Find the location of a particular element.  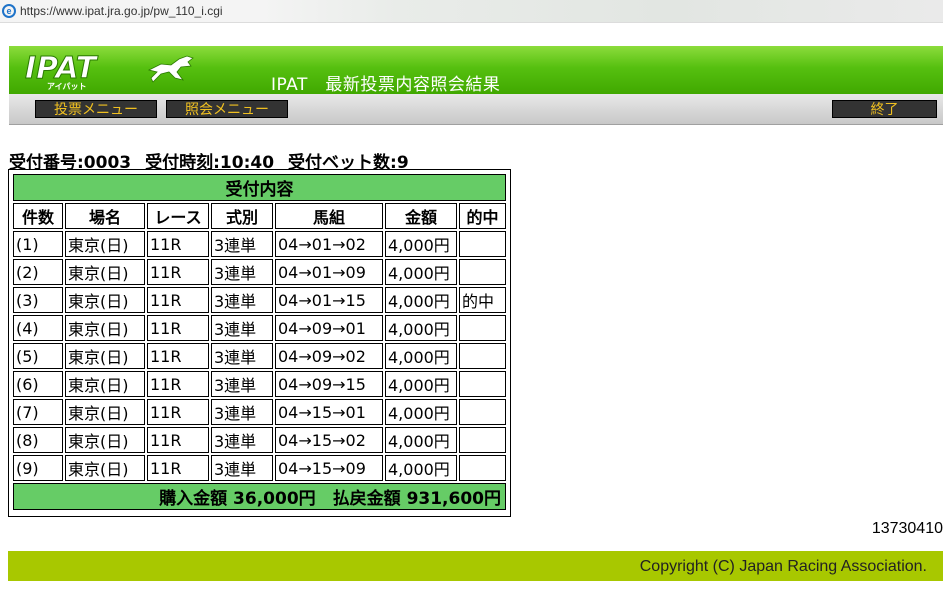

receipt-code: 13730410 is located at coordinates (907, 528).